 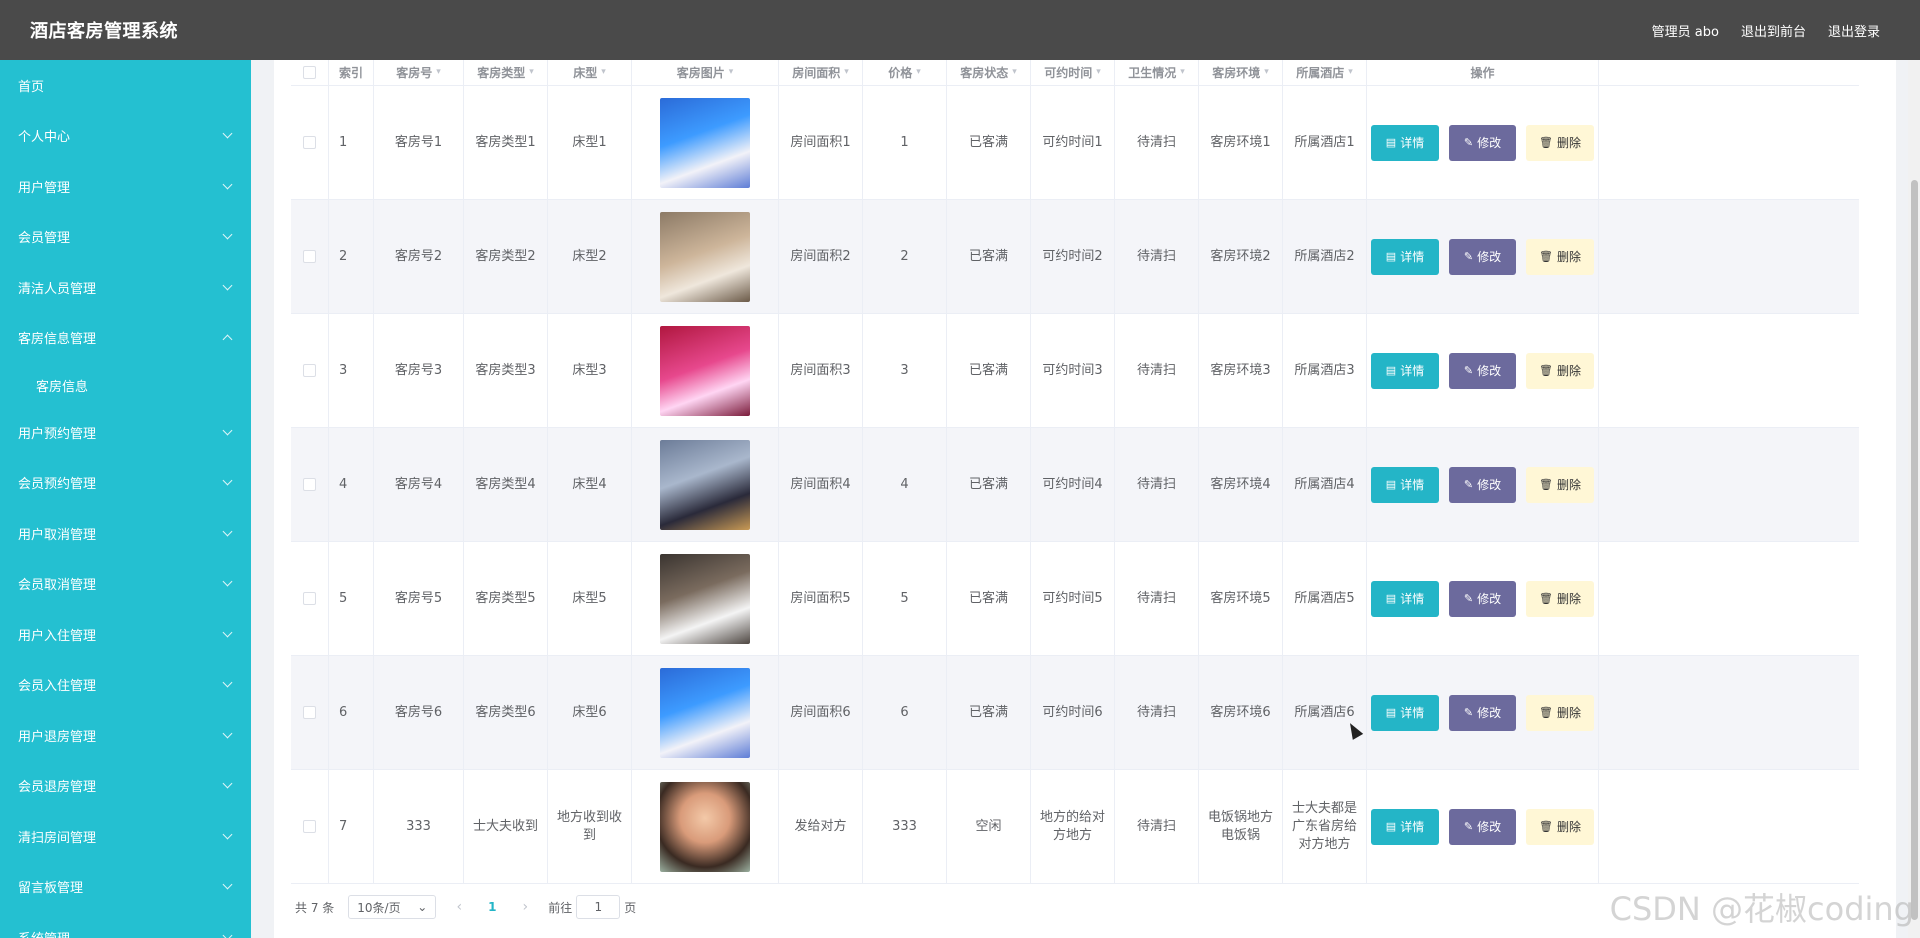 I want to click on sidebar-item-10: 会员取消管理, so click(x=125, y=584).